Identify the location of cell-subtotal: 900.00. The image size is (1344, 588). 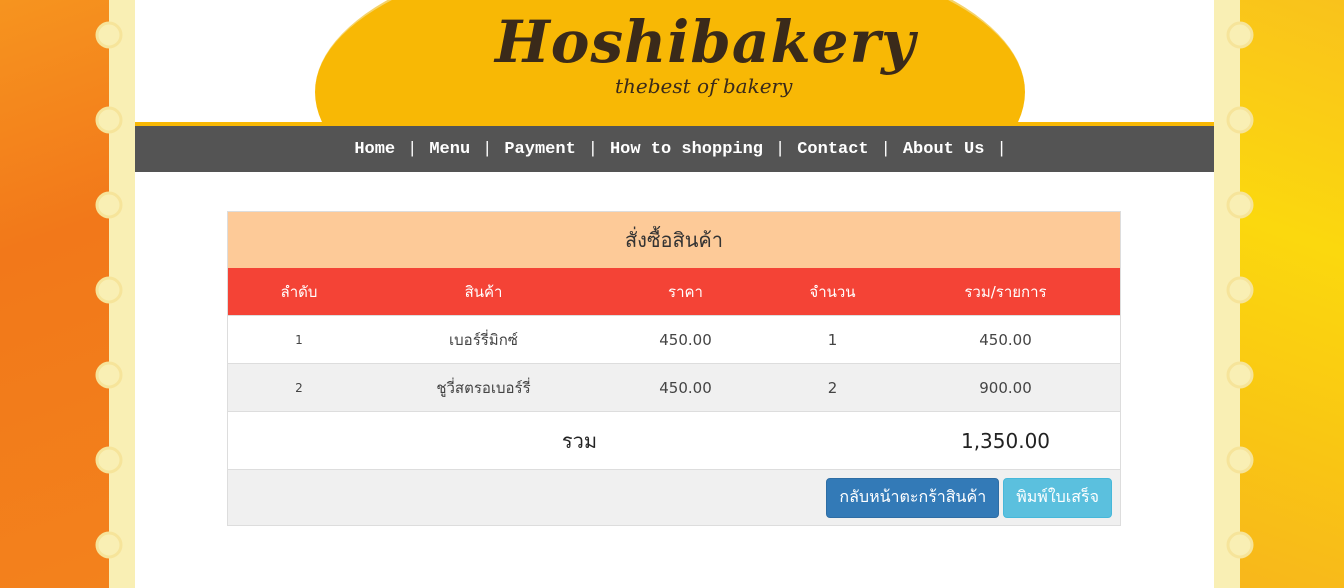
(1005, 387).